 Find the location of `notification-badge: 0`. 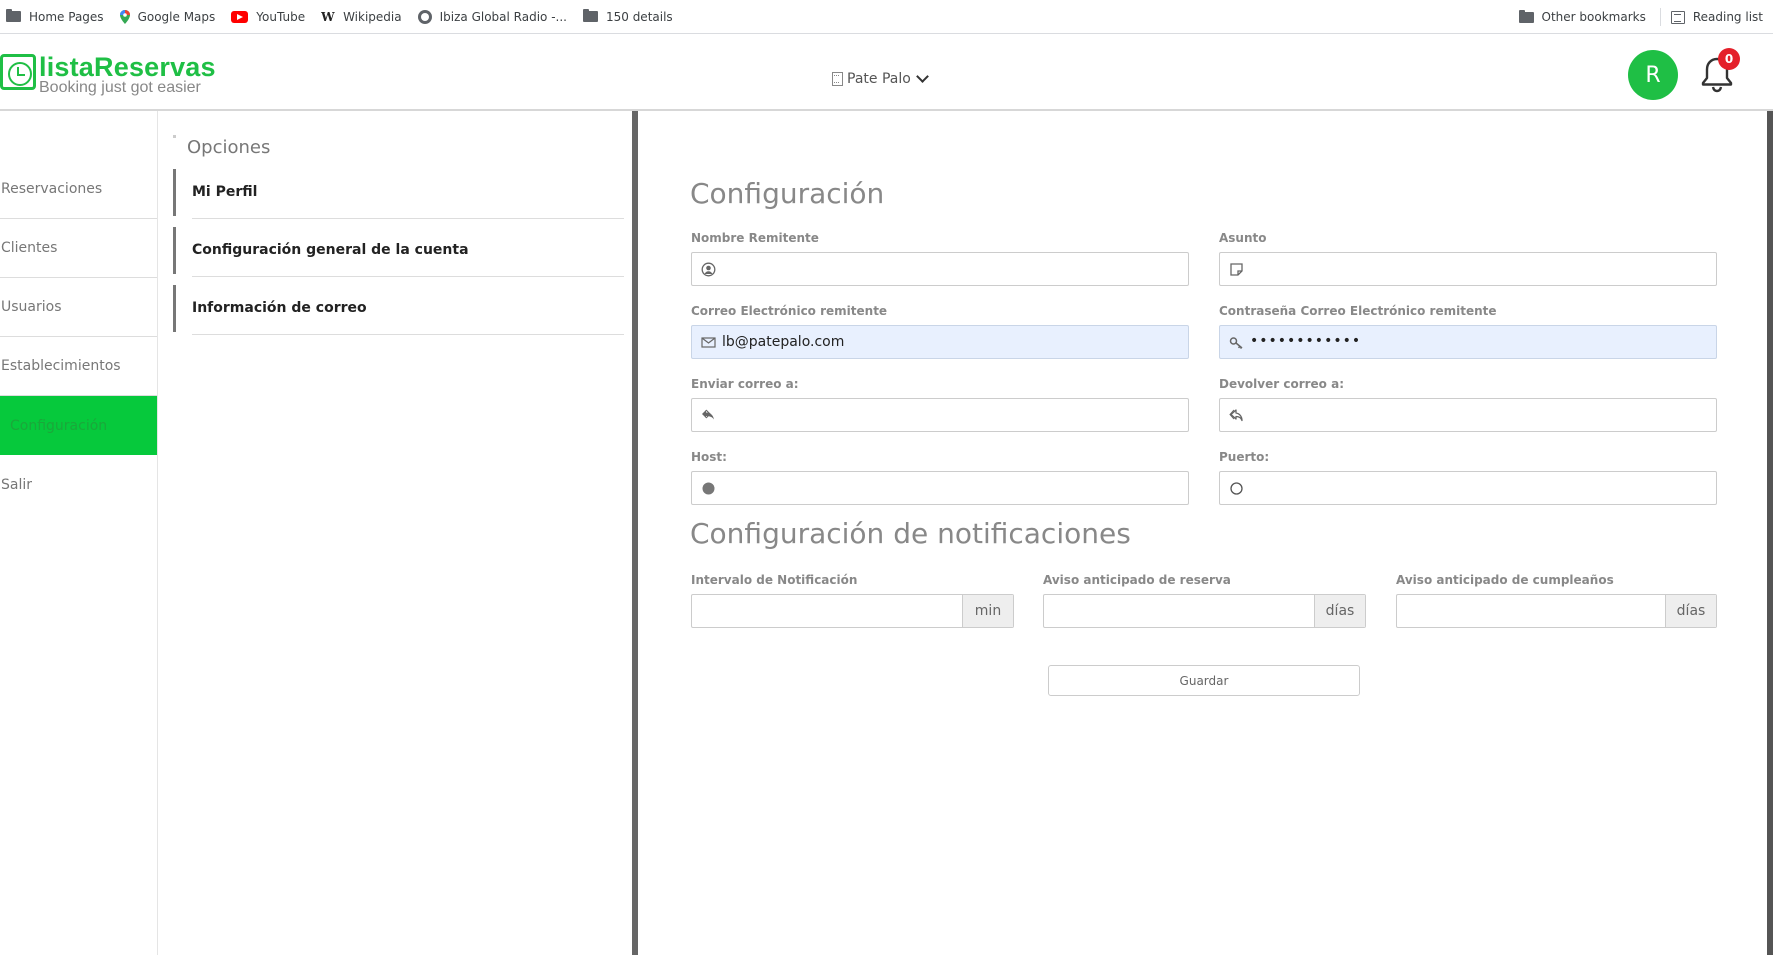

notification-badge: 0 is located at coordinates (1729, 59).